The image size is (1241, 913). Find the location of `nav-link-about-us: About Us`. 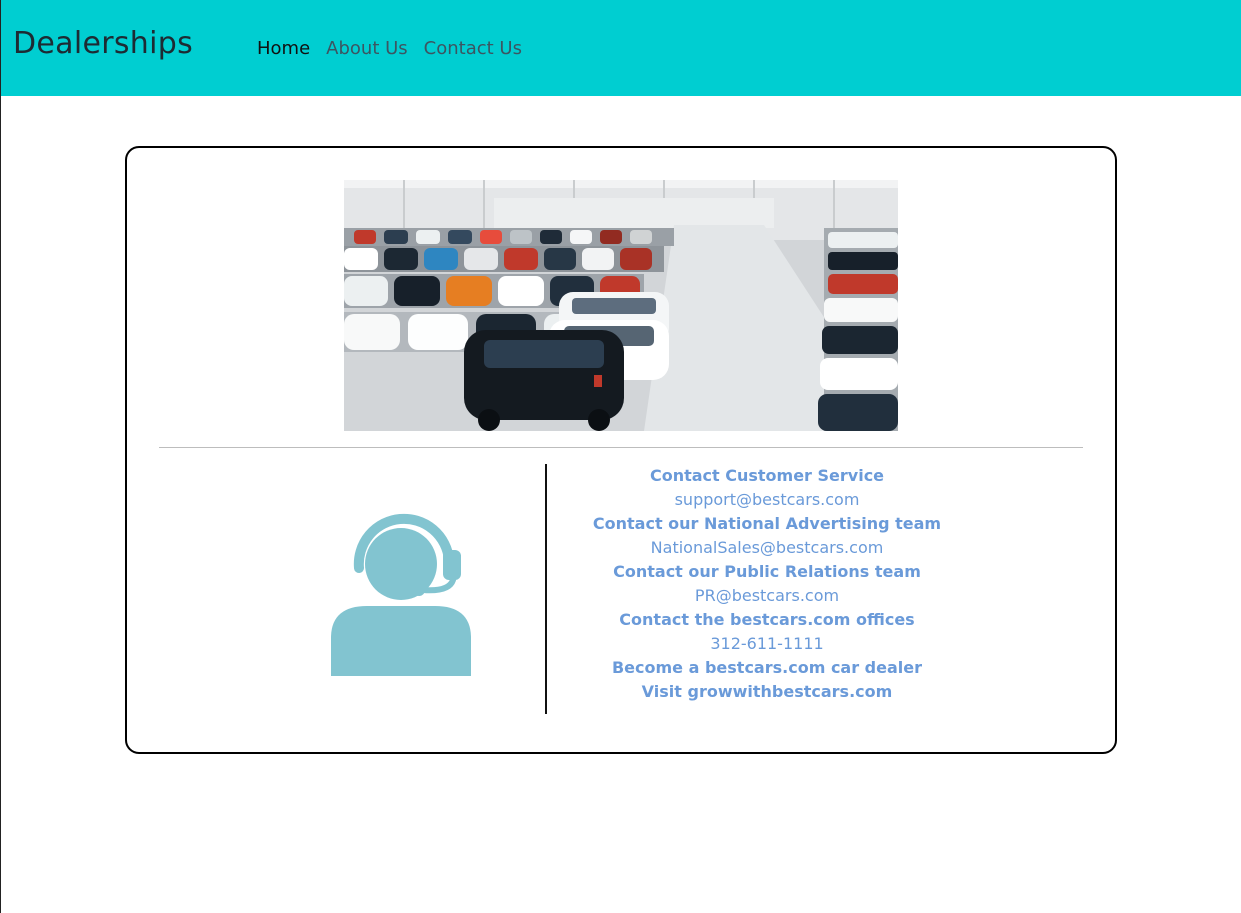

nav-link-about-us: About Us is located at coordinates (367, 48).